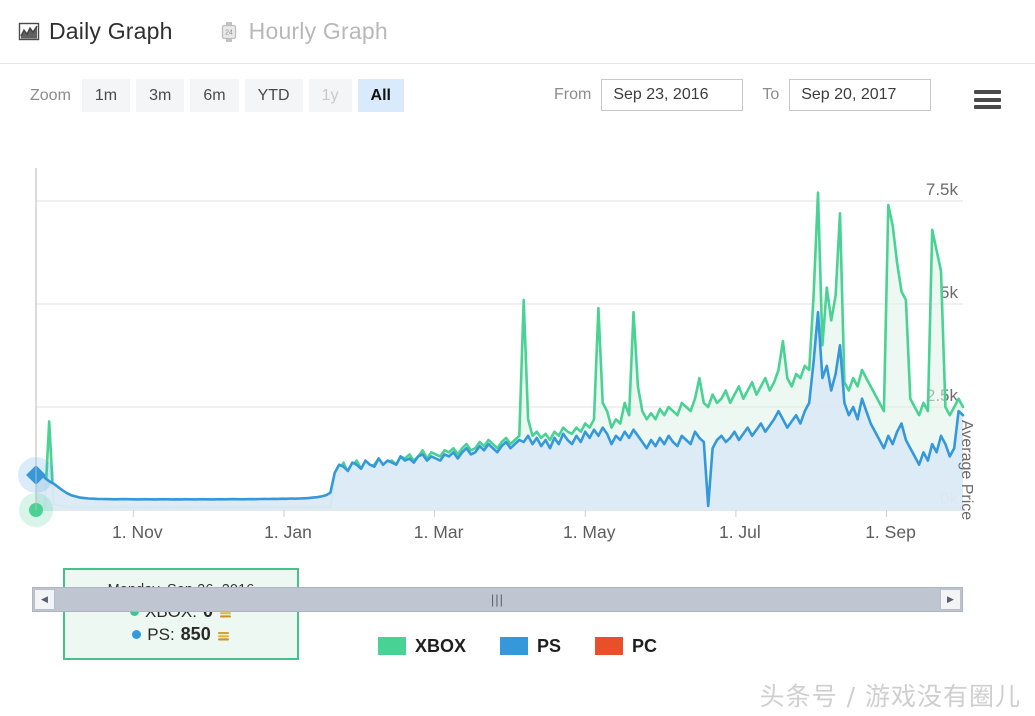  I want to click on scrollbar-grip: |||, so click(497, 599).